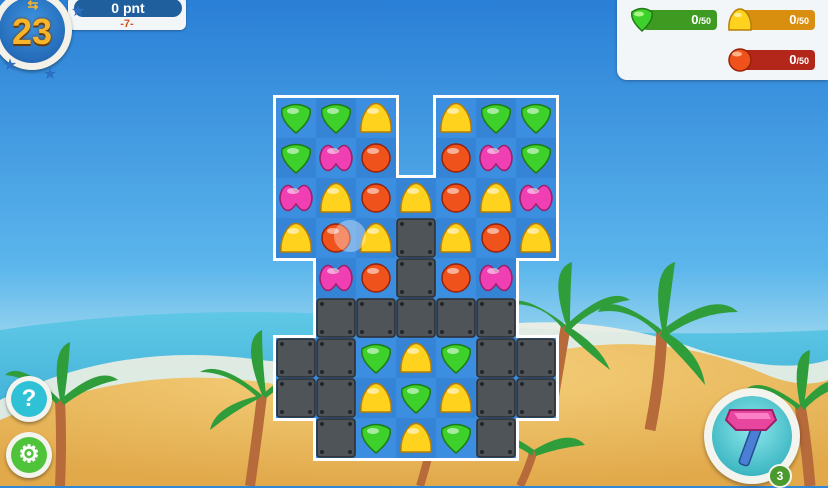  I want to click on gear-icon: ⚙, so click(29, 455).